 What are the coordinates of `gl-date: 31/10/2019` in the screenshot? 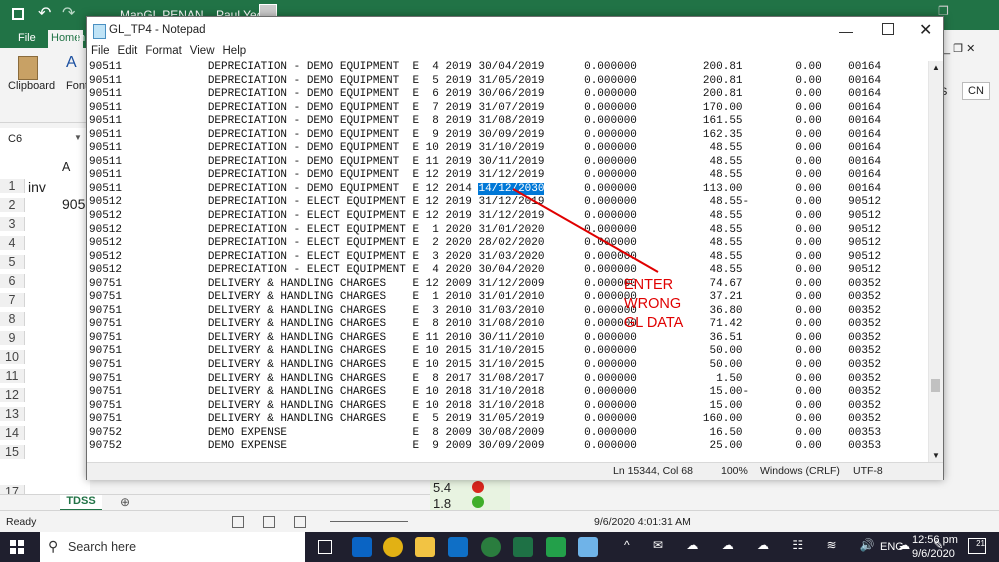 It's located at (511, 148).